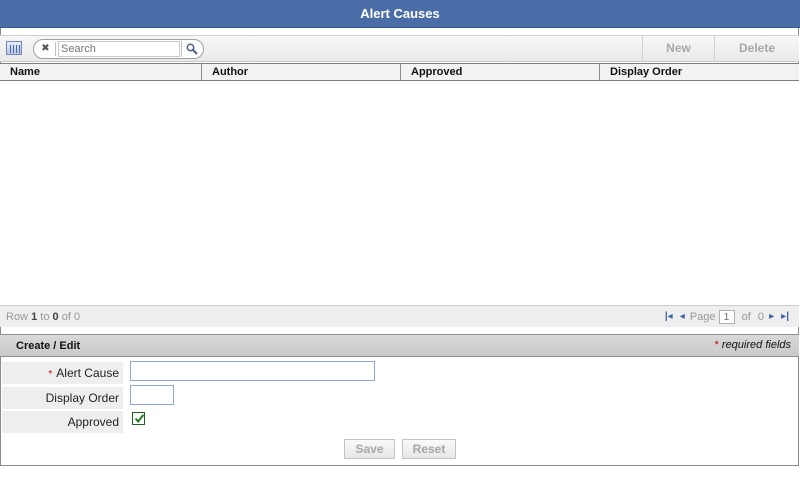 Image resolution: width=800 pixels, height=484 pixels. I want to click on first-page-icon: |◂, so click(669, 317).